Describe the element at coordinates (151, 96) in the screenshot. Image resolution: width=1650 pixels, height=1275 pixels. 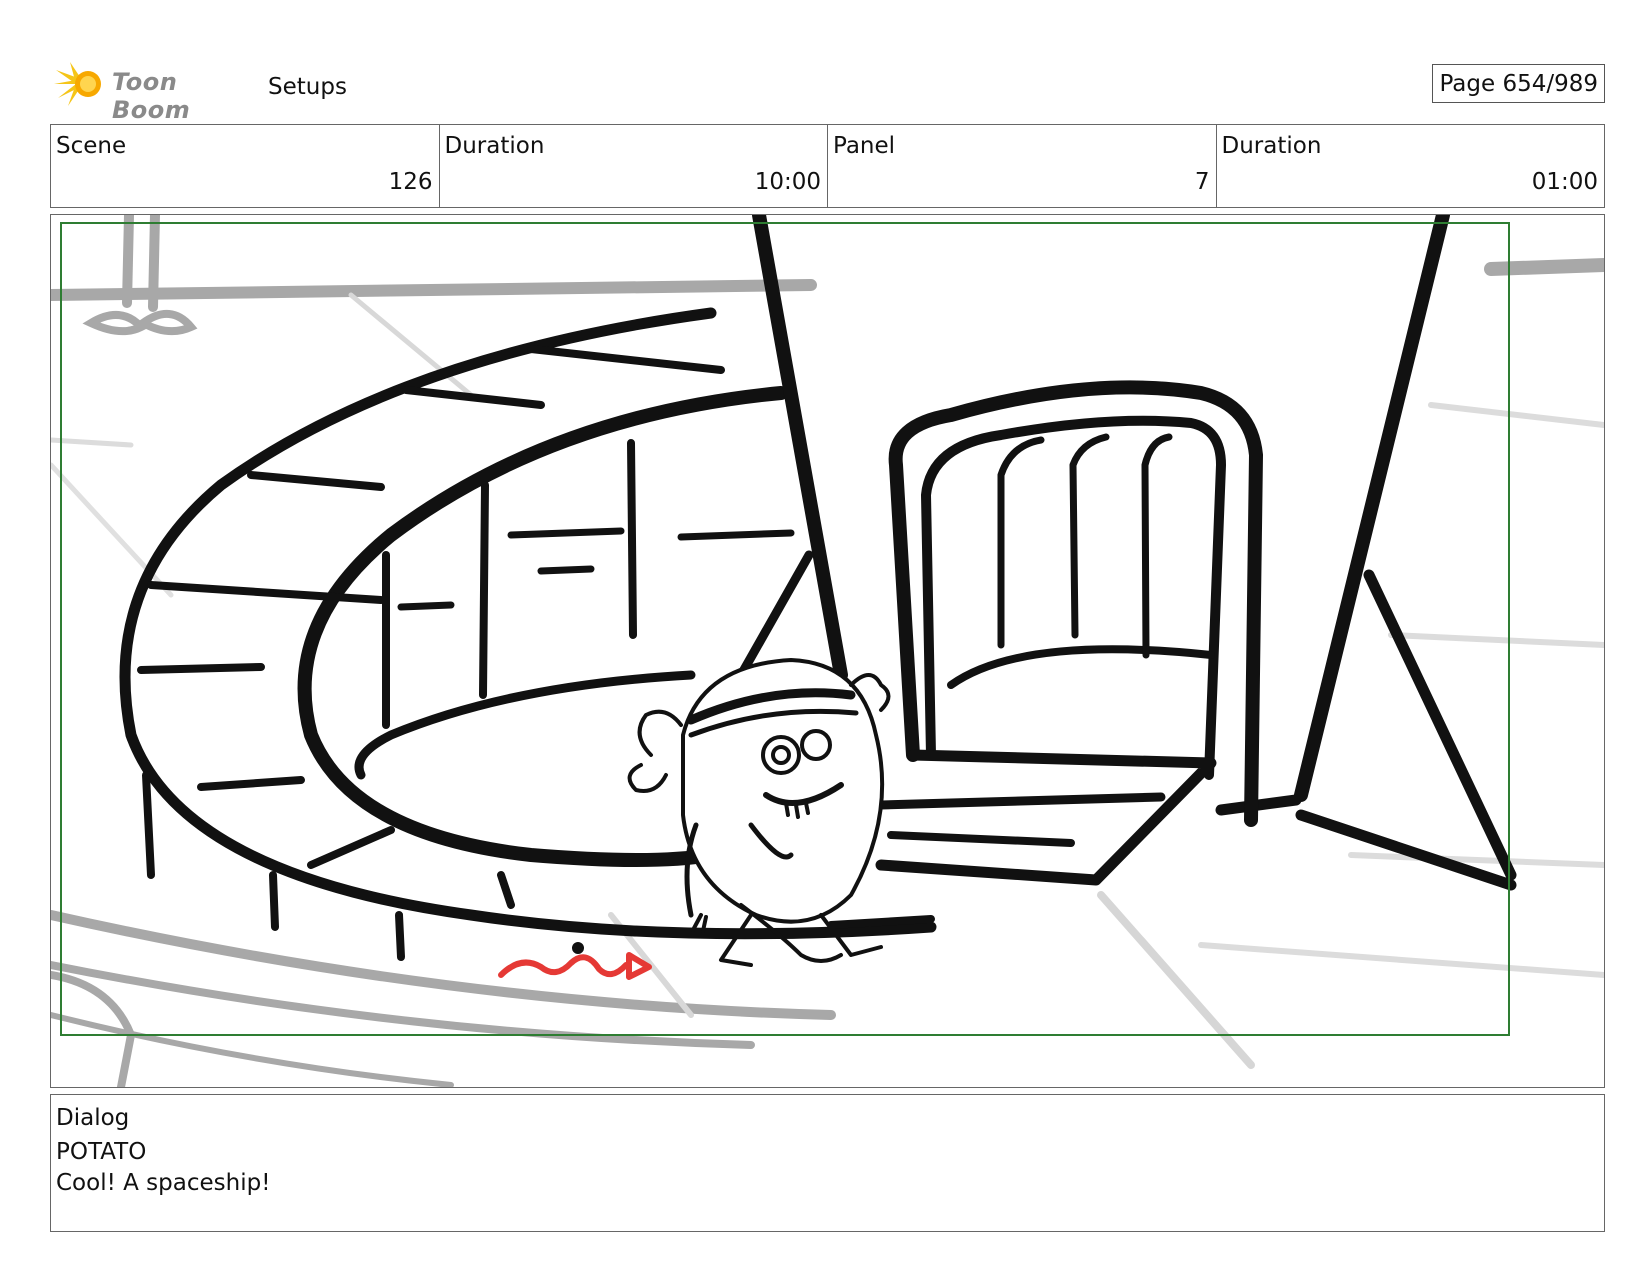
I see `logo-text: Toon Boom` at that location.